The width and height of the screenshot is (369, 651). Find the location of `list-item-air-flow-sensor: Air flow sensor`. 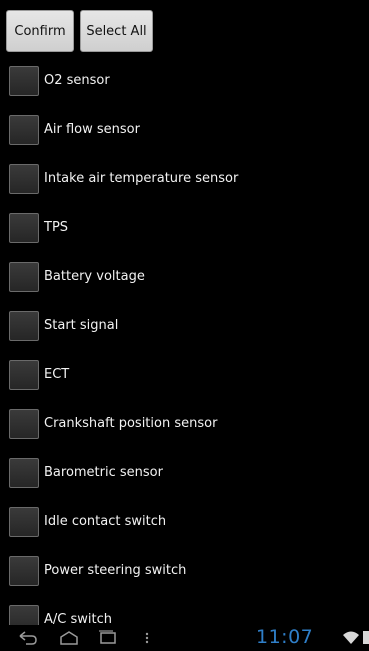

list-item-air-flow-sensor: Air flow sensor is located at coordinates (184, 131).